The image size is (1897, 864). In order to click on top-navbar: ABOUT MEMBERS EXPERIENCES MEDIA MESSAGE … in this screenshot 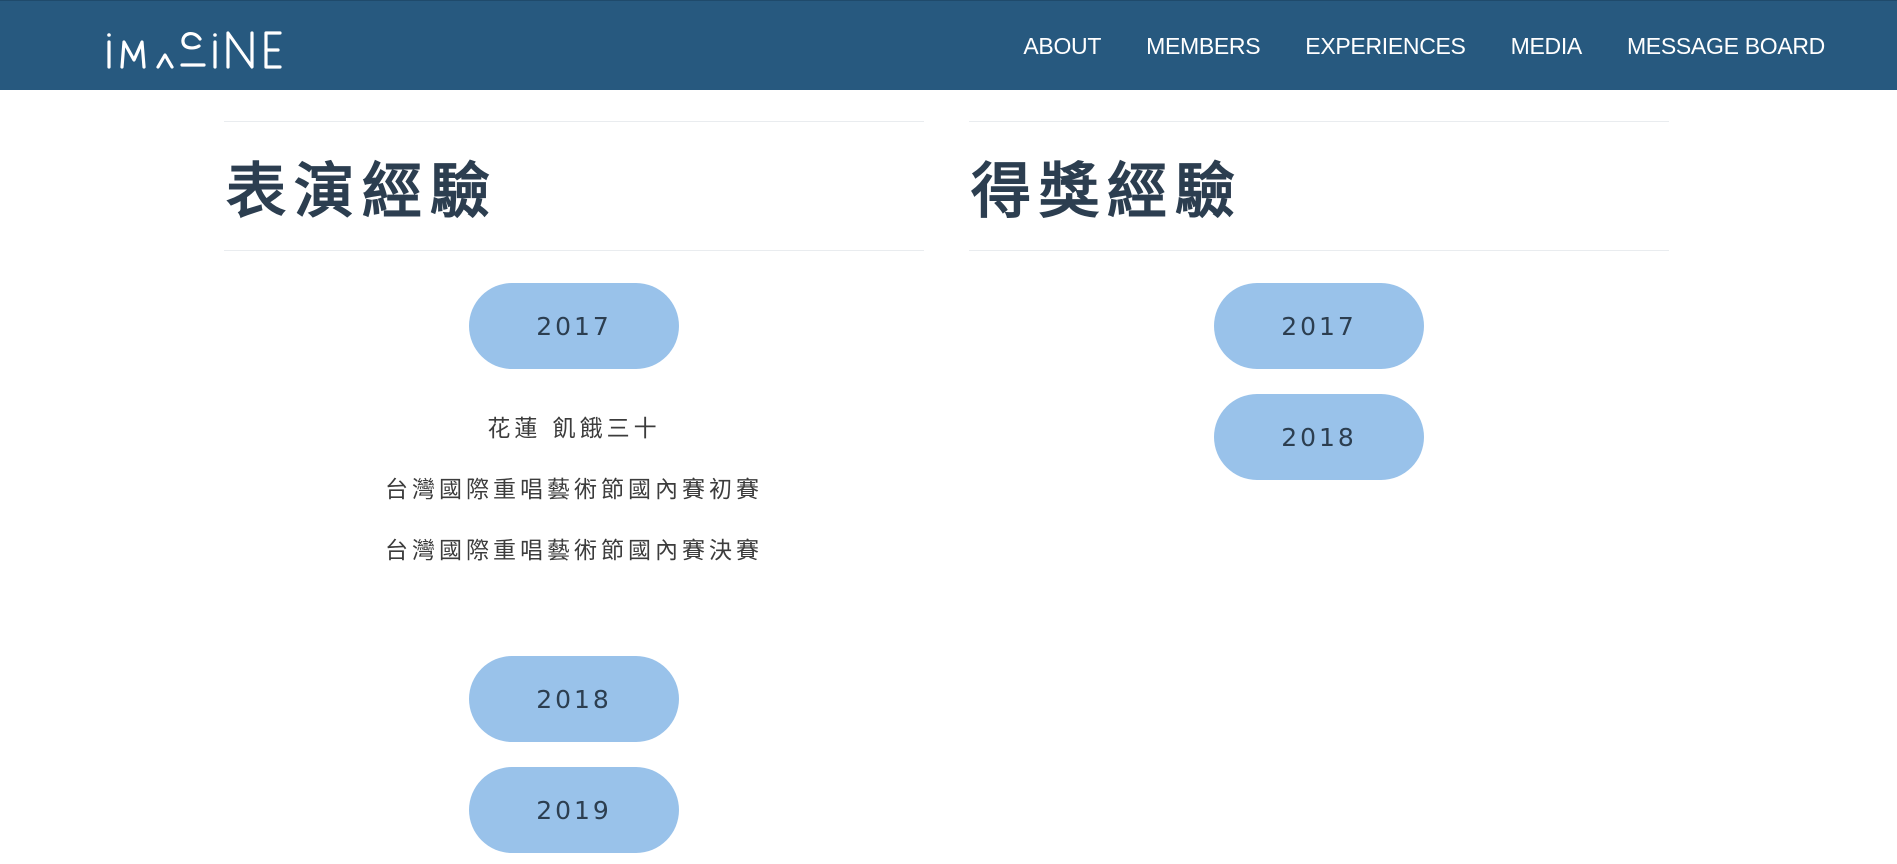, I will do `click(948, 45)`.